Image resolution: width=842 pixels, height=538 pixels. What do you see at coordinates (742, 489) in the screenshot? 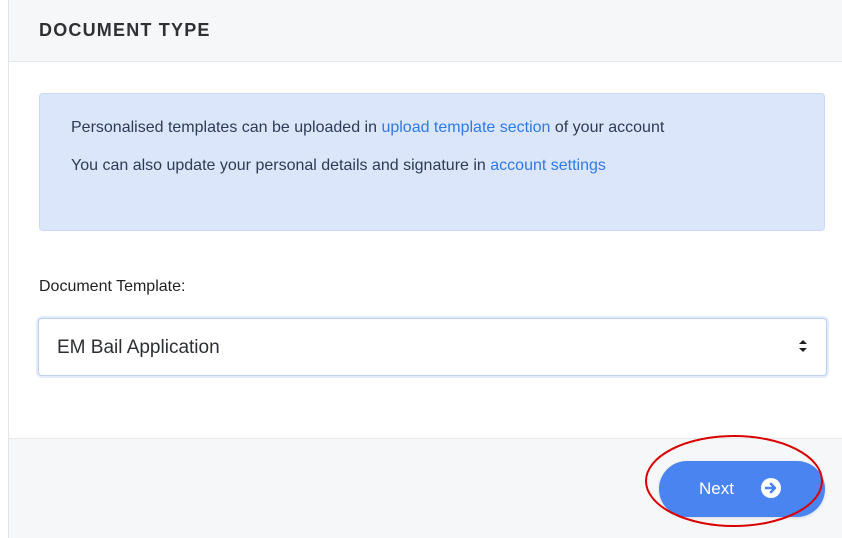
I see `next-button: Next` at bounding box center [742, 489].